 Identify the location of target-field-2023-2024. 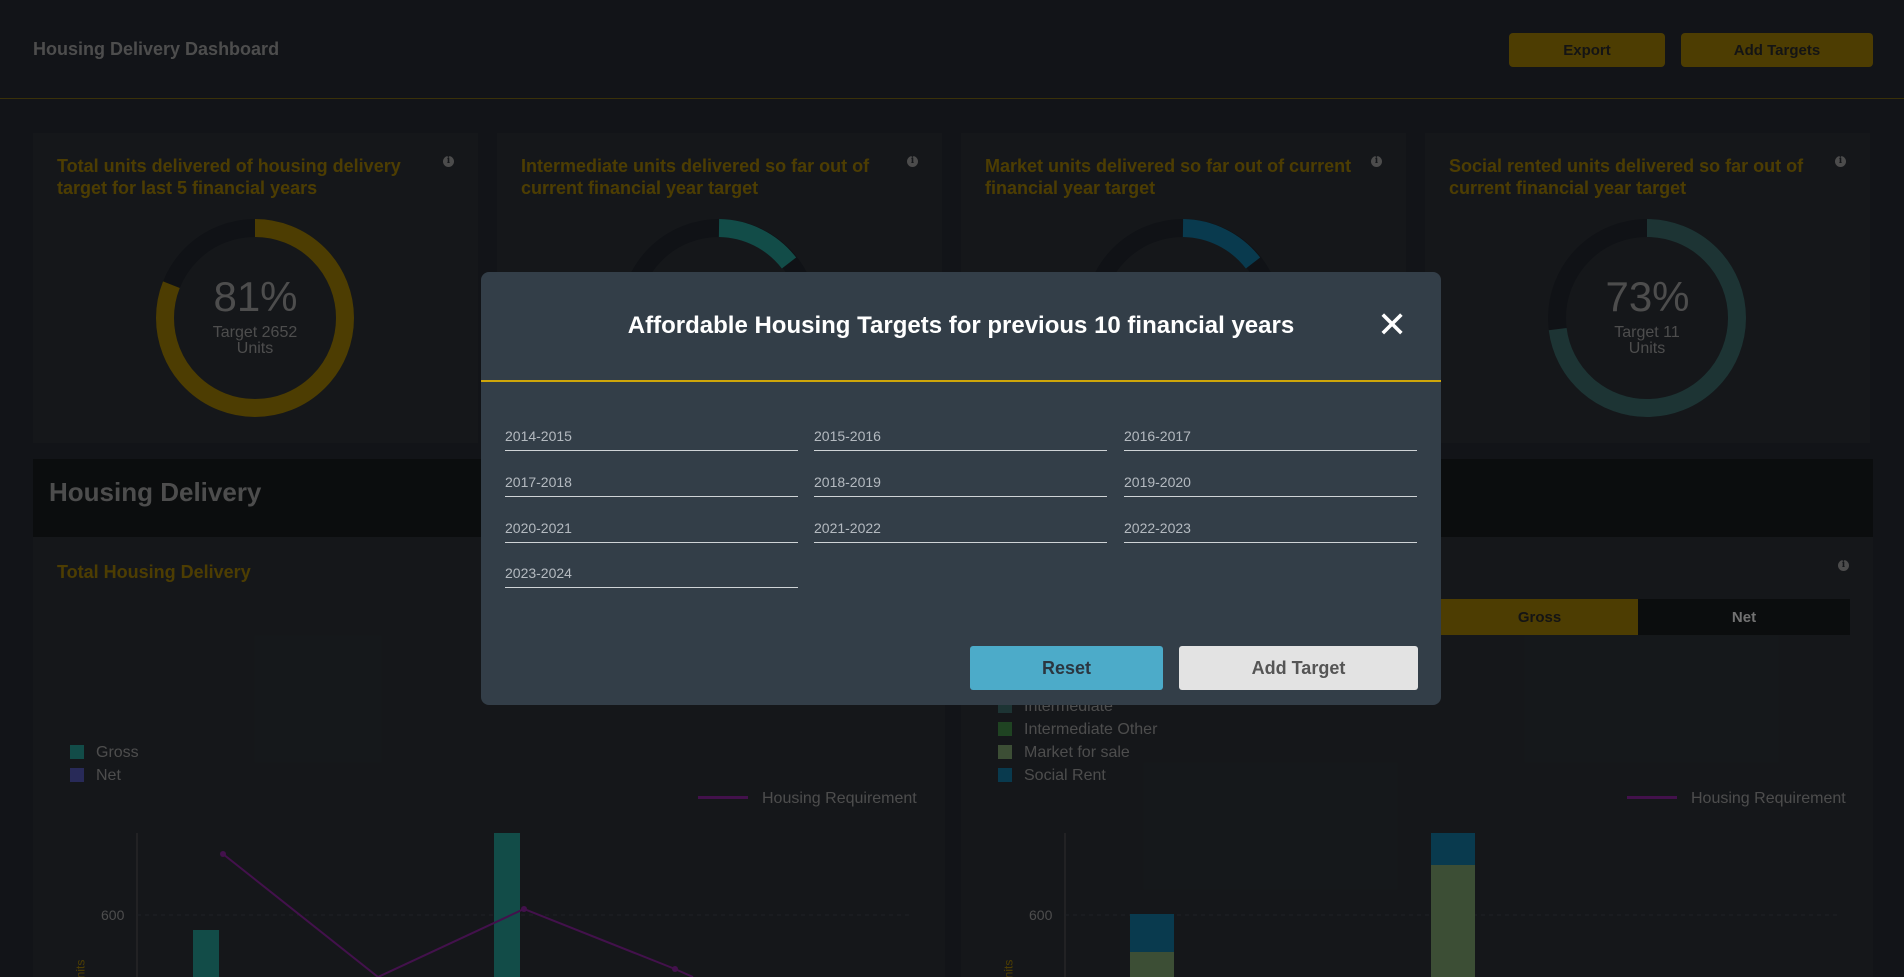
(651, 573).